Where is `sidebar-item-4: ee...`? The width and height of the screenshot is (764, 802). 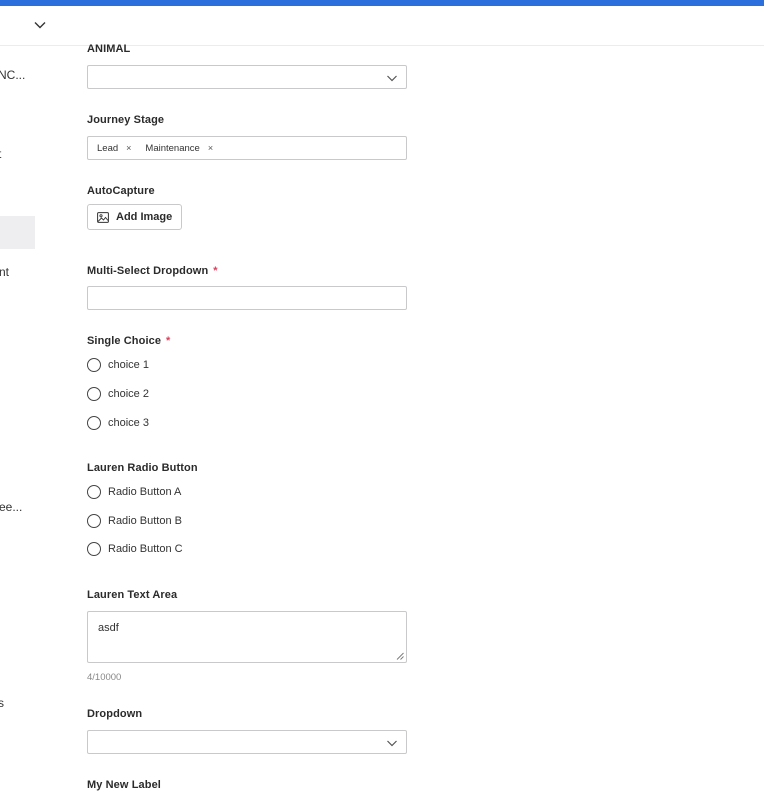 sidebar-item-4: ee... is located at coordinates (11, 507).